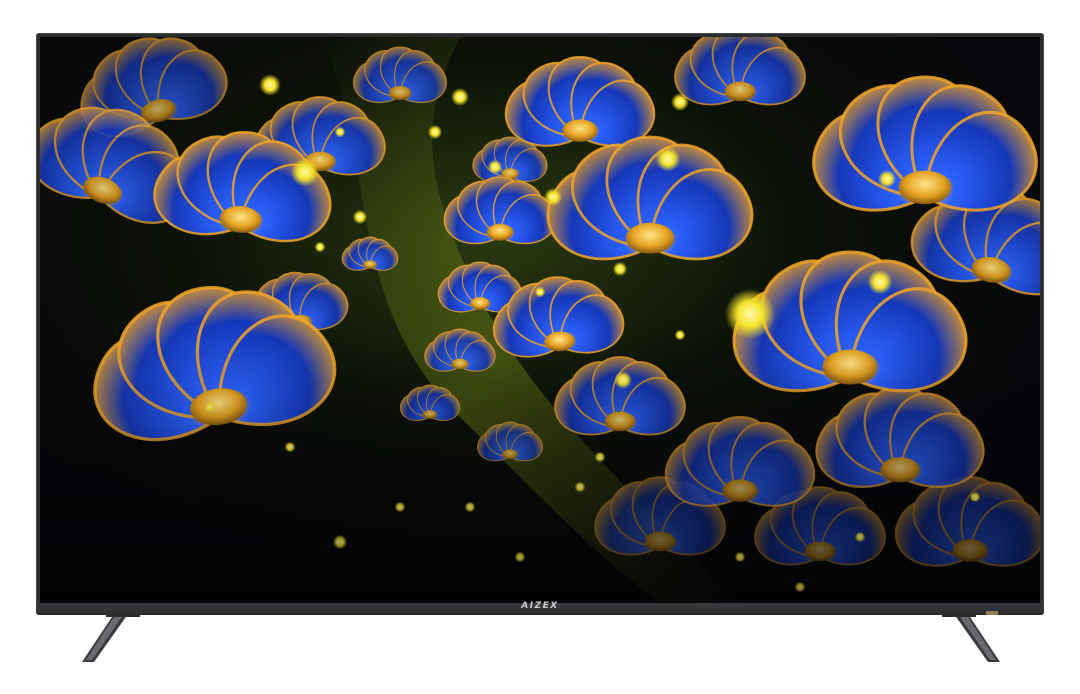 The width and height of the screenshot is (1080, 694). I want to click on tv-stand-right, so click(971, 637).